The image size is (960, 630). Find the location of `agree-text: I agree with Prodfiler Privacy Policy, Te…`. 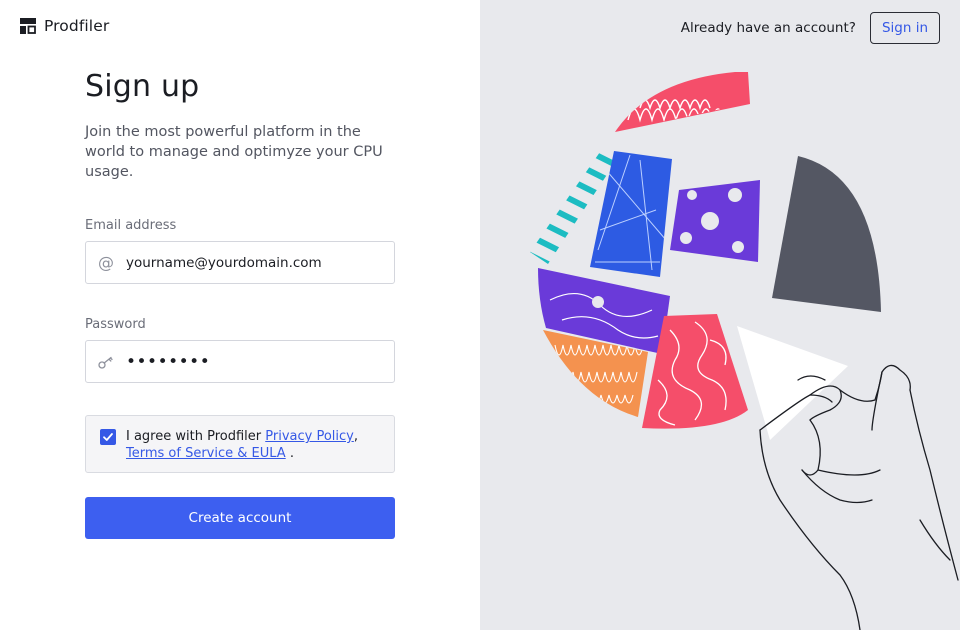

agree-text: I agree with Prodfiler Privacy Policy, Te… is located at coordinates (256, 445).